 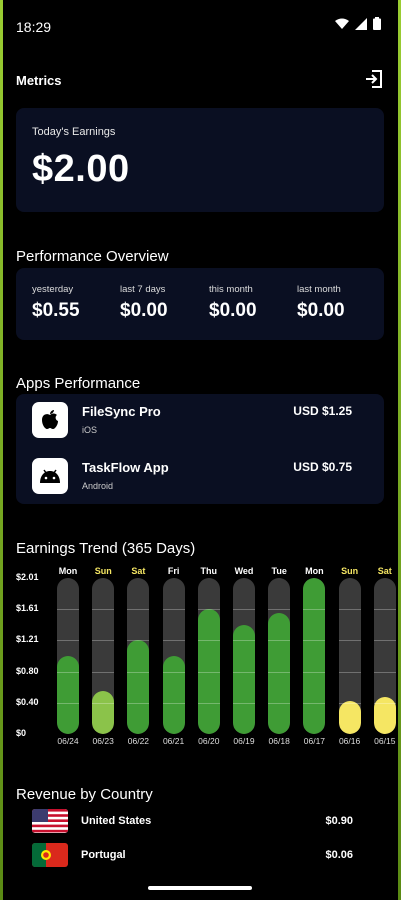 I want to click on top-bar: Metrics, so click(x=200, y=81).